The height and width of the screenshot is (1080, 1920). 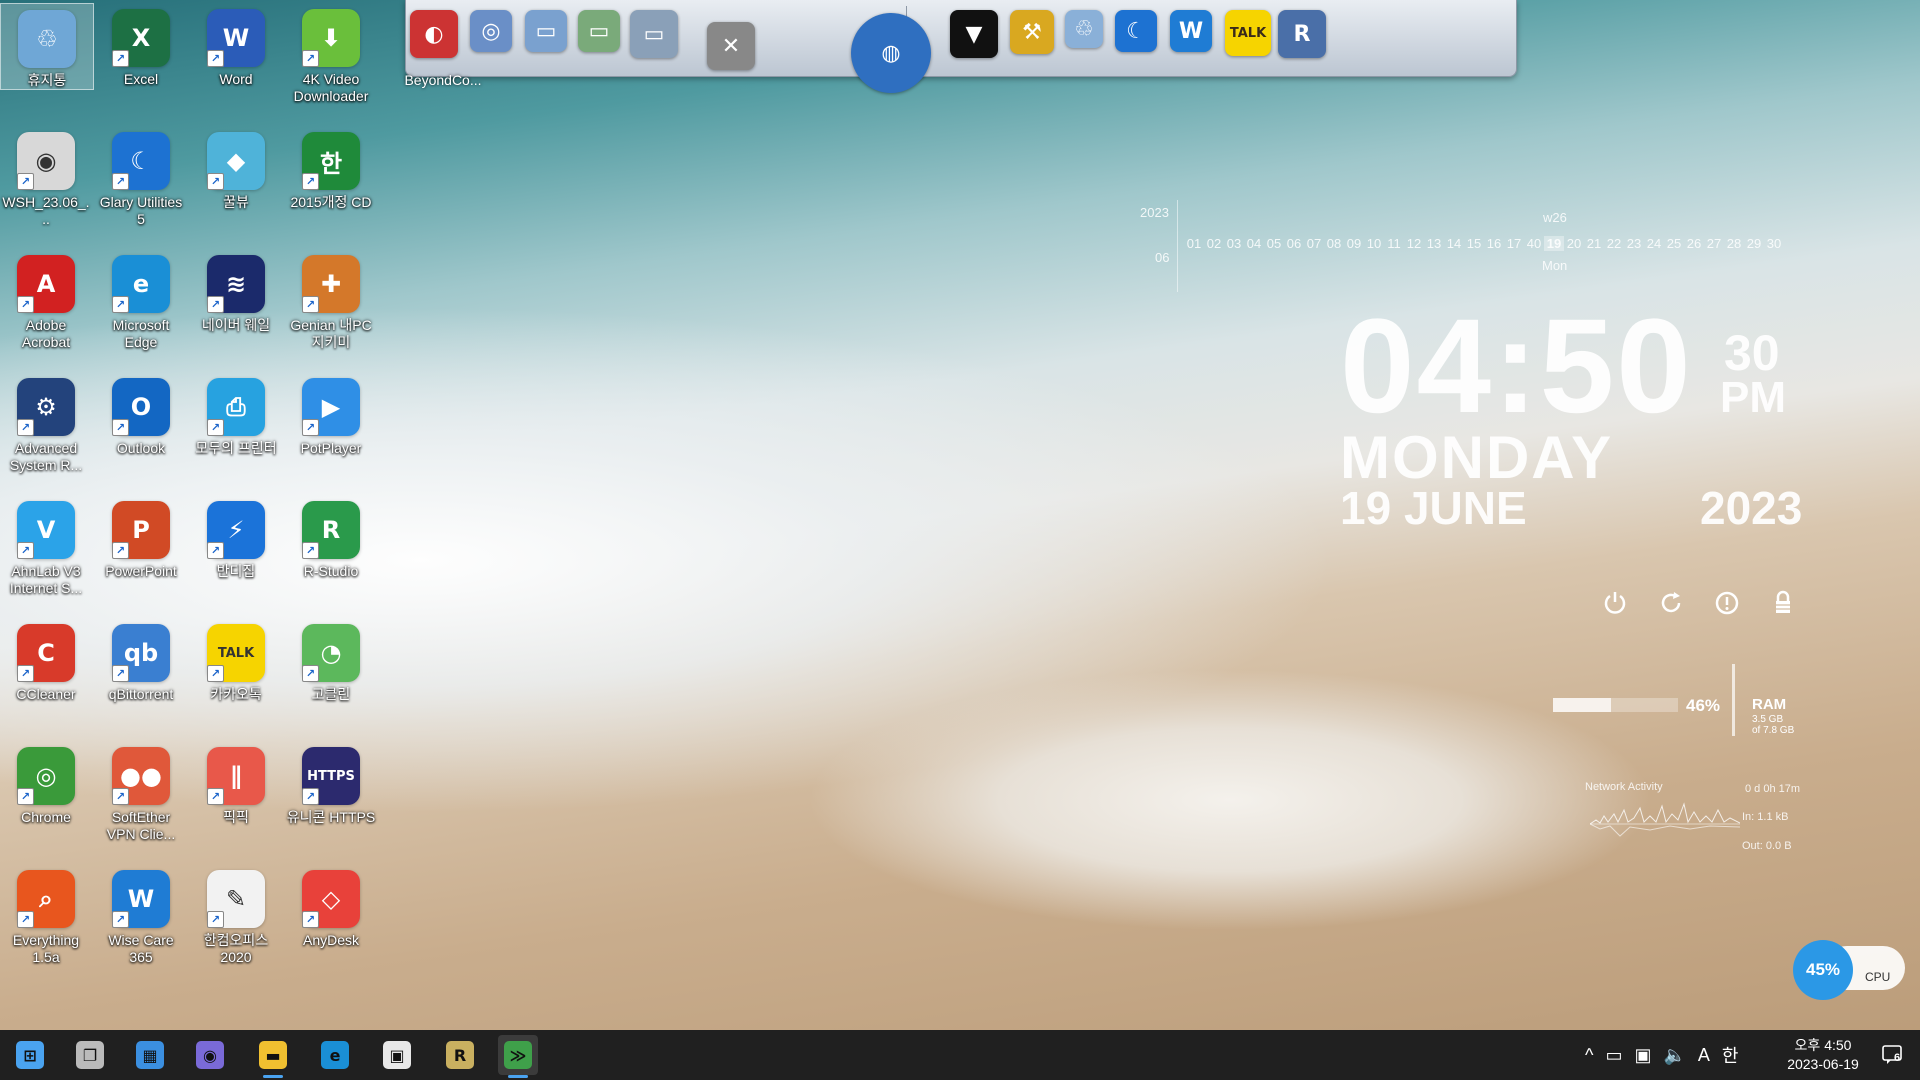 What do you see at coordinates (331, 660) in the screenshot?
I see `desktop-icon: ◔ ↗ 고클린` at bounding box center [331, 660].